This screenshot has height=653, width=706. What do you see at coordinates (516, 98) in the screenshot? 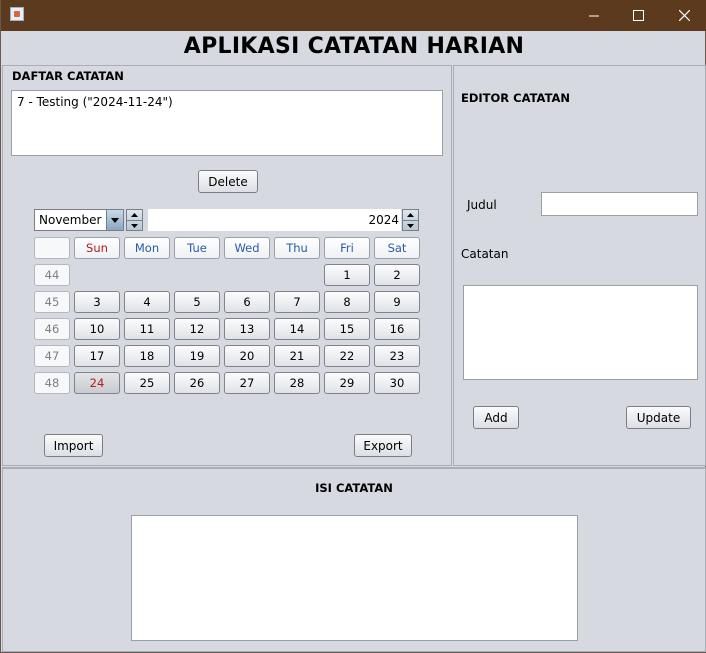
I see `editor-panel-title: EDITOR CATATAN` at bounding box center [516, 98].